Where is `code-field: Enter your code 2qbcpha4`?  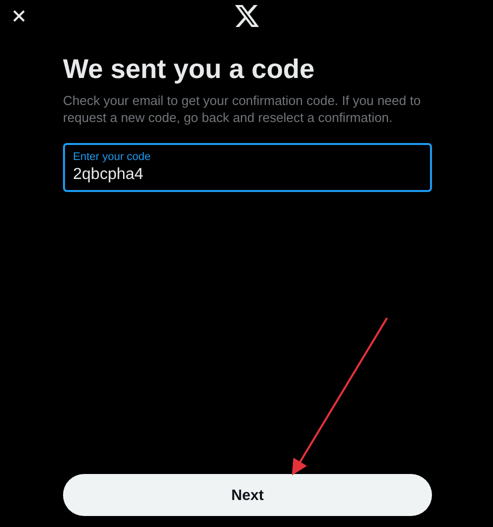
code-field: Enter your code 2qbcpha4 is located at coordinates (247, 167).